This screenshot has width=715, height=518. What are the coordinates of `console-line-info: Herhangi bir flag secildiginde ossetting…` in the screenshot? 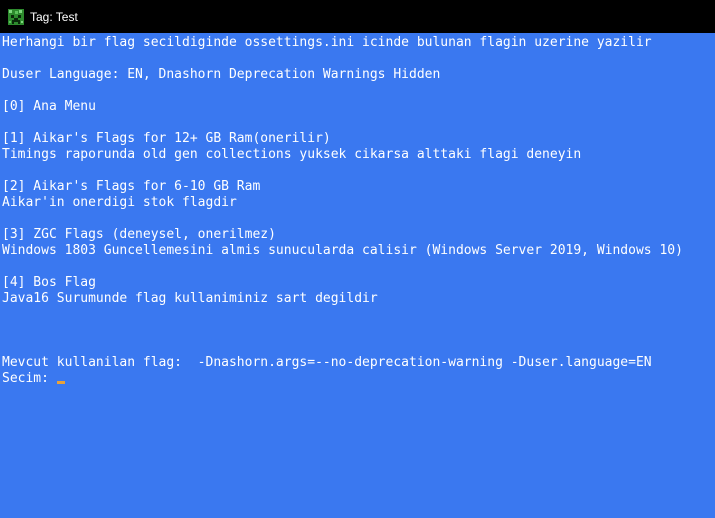 It's located at (327, 42).